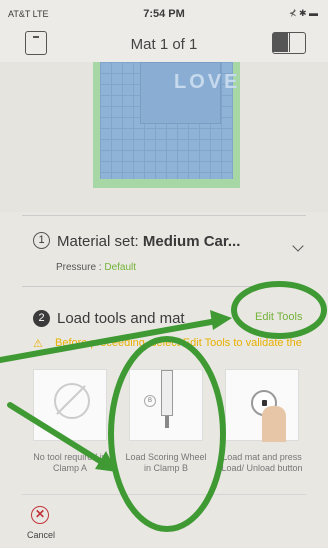  Describe the element at coordinates (121, 318) in the screenshot. I see `load-tools-heading: Load tools and mat` at that location.